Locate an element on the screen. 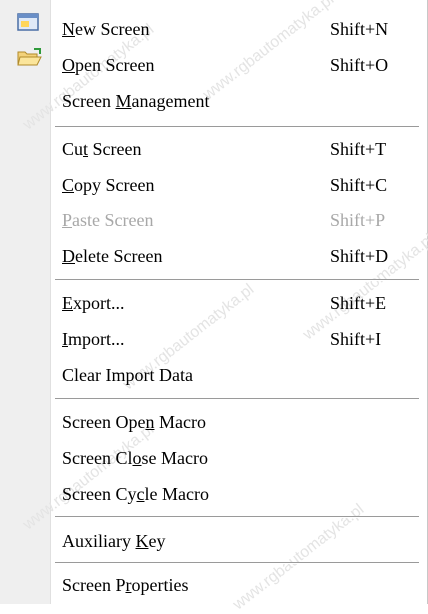 Image resolution: width=428 pixels, height=614 pixels. shortcut-label: Shift+P is located at coordinates (358, 220).